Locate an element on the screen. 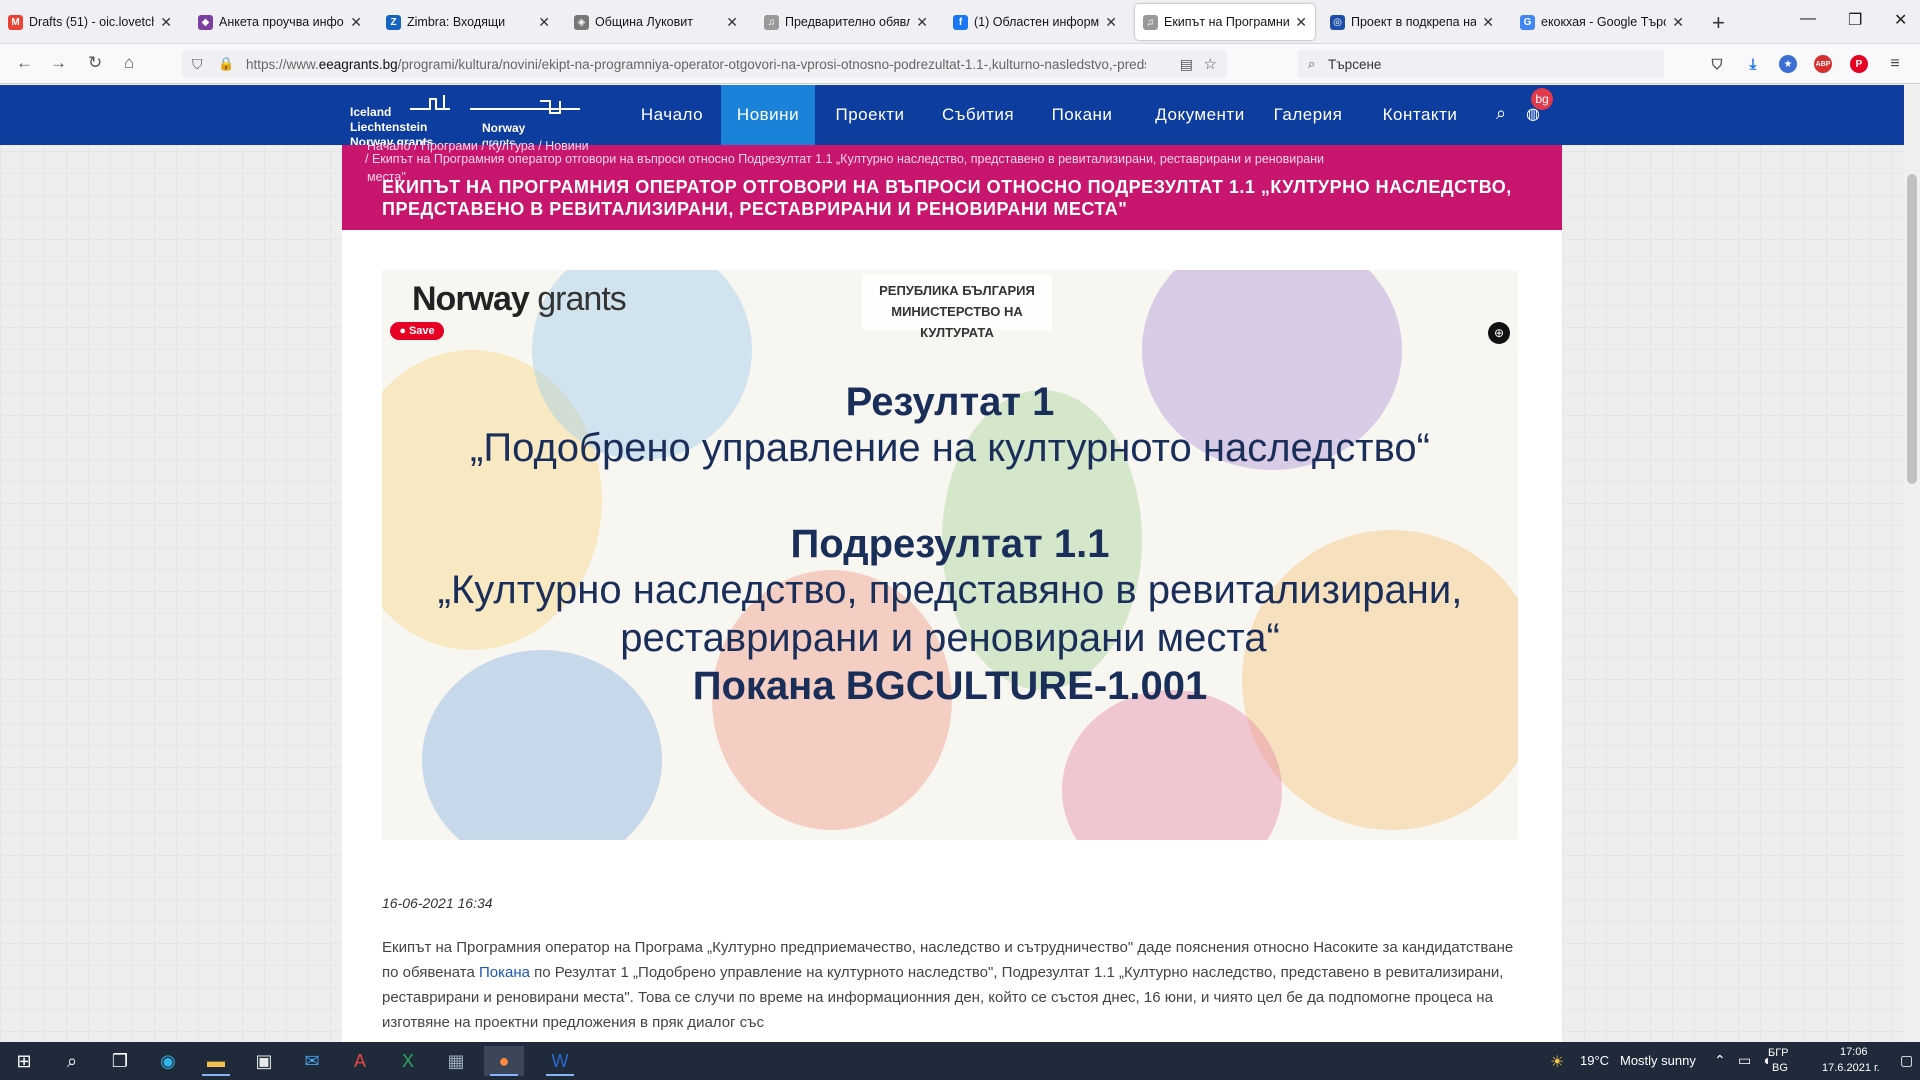  extension-icon: ★ is located at coordinates (1788, 64).